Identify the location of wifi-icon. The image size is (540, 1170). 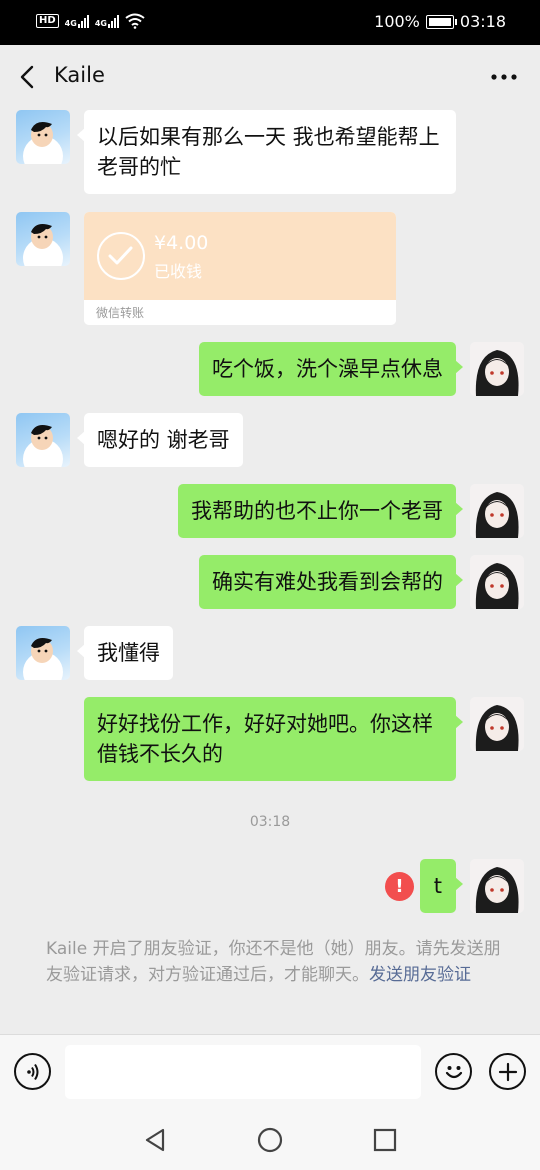
(135, 21).